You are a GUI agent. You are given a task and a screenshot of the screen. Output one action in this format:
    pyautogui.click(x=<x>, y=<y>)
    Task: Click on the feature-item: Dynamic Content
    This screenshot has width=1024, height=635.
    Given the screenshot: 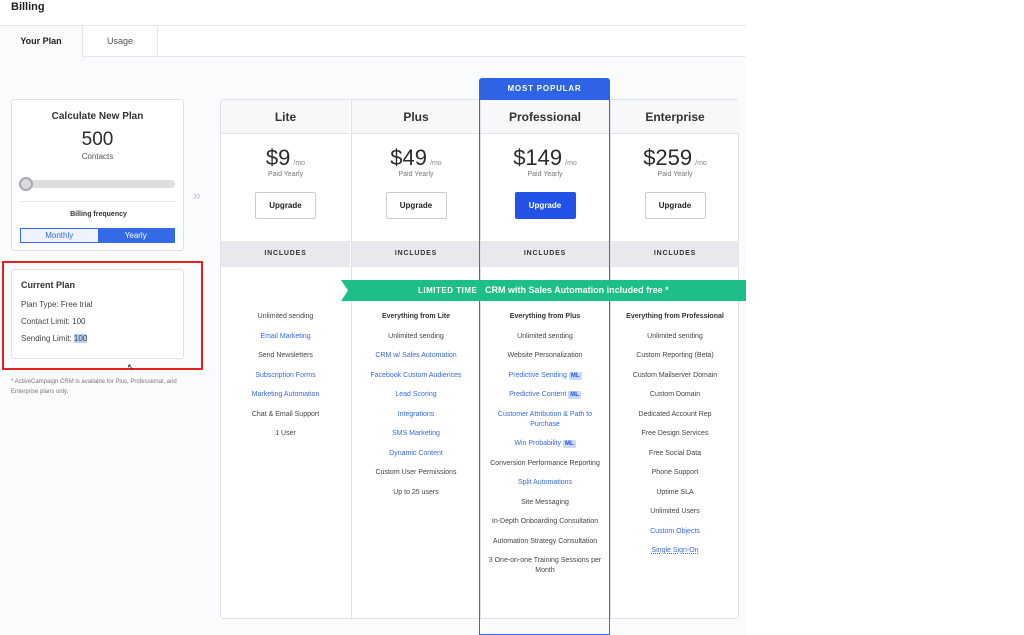 What is the action you would take?
    pyautogui.click(x=416, y=454)
    